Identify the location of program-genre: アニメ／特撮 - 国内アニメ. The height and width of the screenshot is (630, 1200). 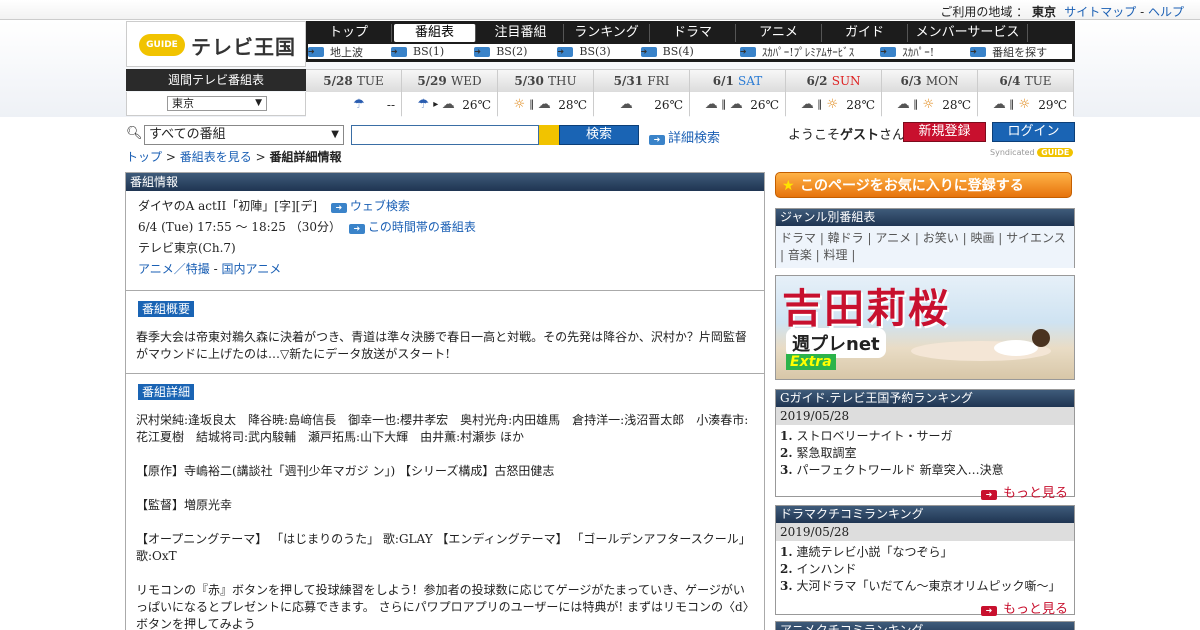
(210, 269).